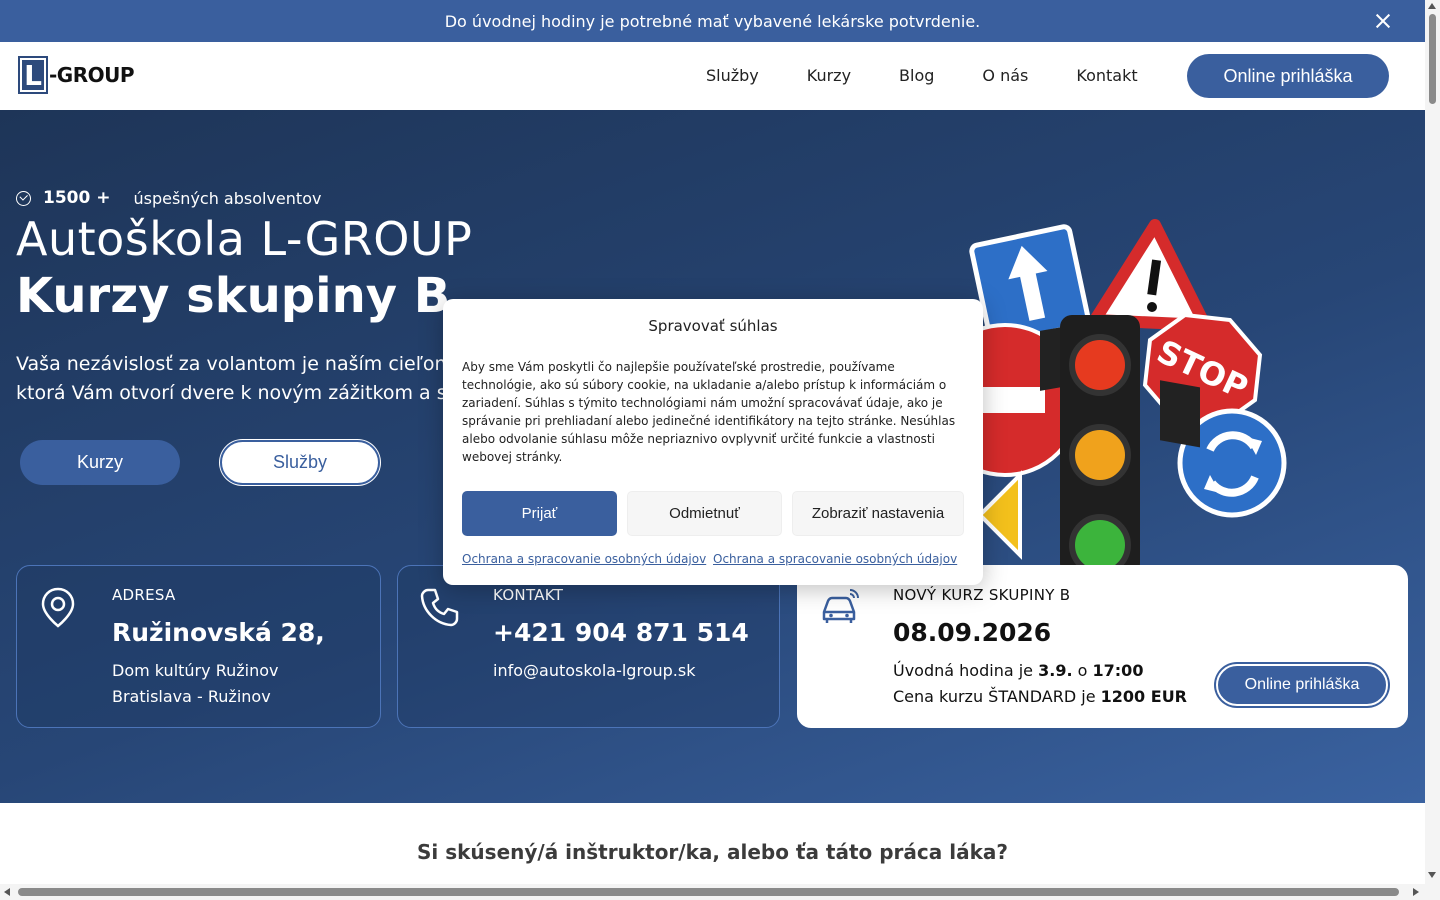 The image size is (1440, 900). What do you see at coordinates (1432, 450) in the screenshot?
I see `vertical-scrollbar` at bounding box center [1432, 450].